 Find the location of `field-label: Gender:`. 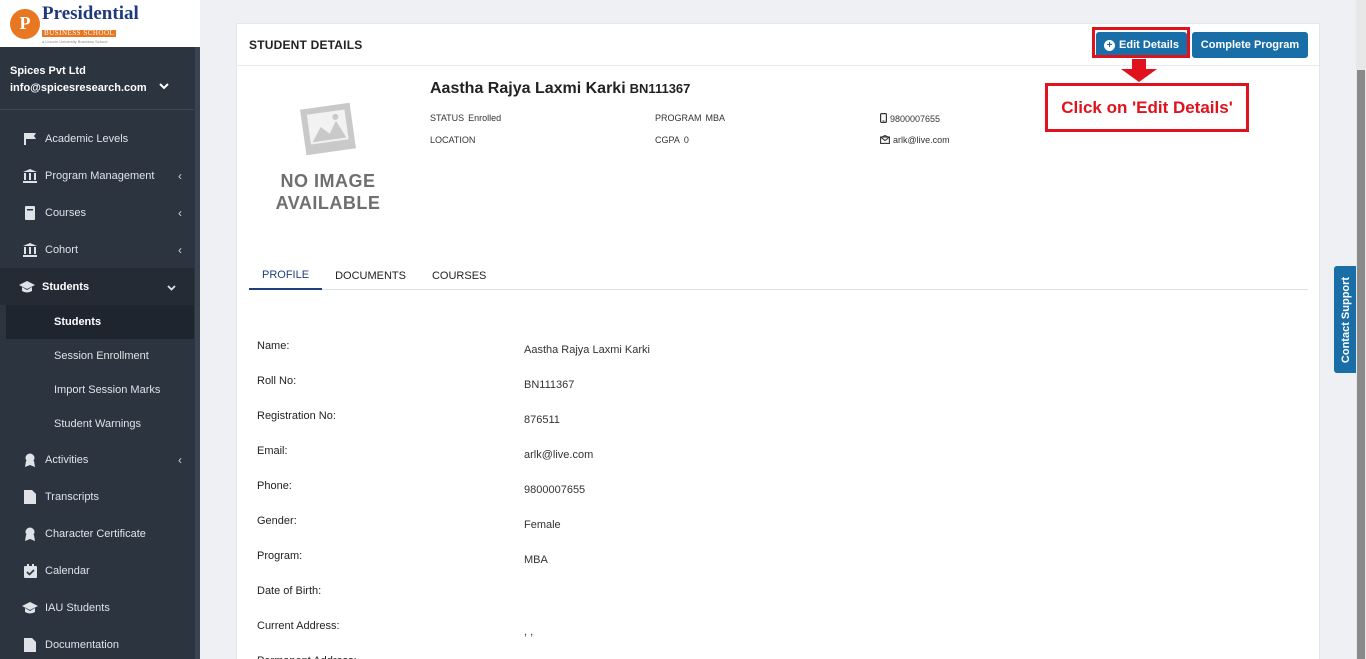

field-label: Gender: is located at coordinates (277, 521).